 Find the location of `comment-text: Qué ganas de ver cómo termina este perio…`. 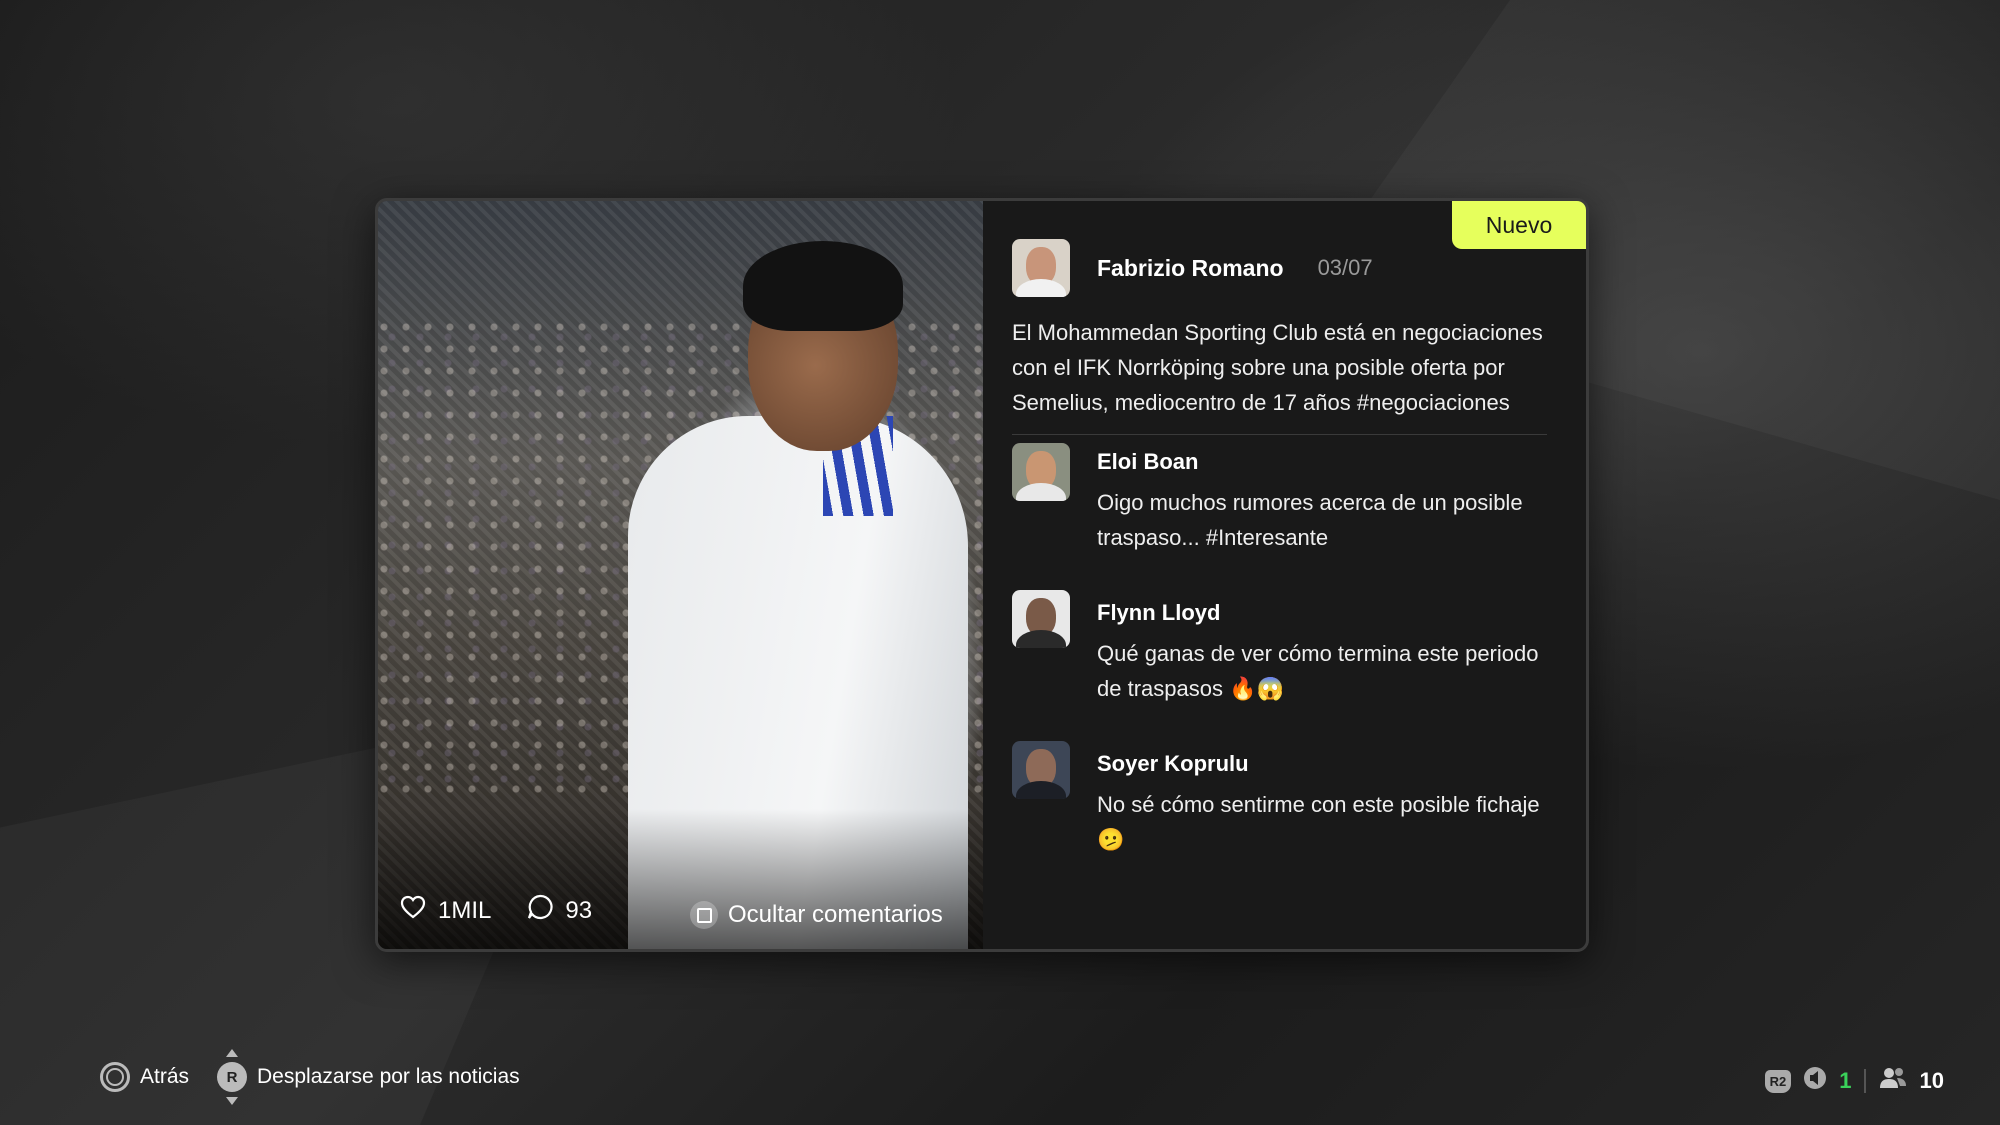

comment-text: Qué ganas de ver cómo termina este perio… is located at coordinates (1318, 671).